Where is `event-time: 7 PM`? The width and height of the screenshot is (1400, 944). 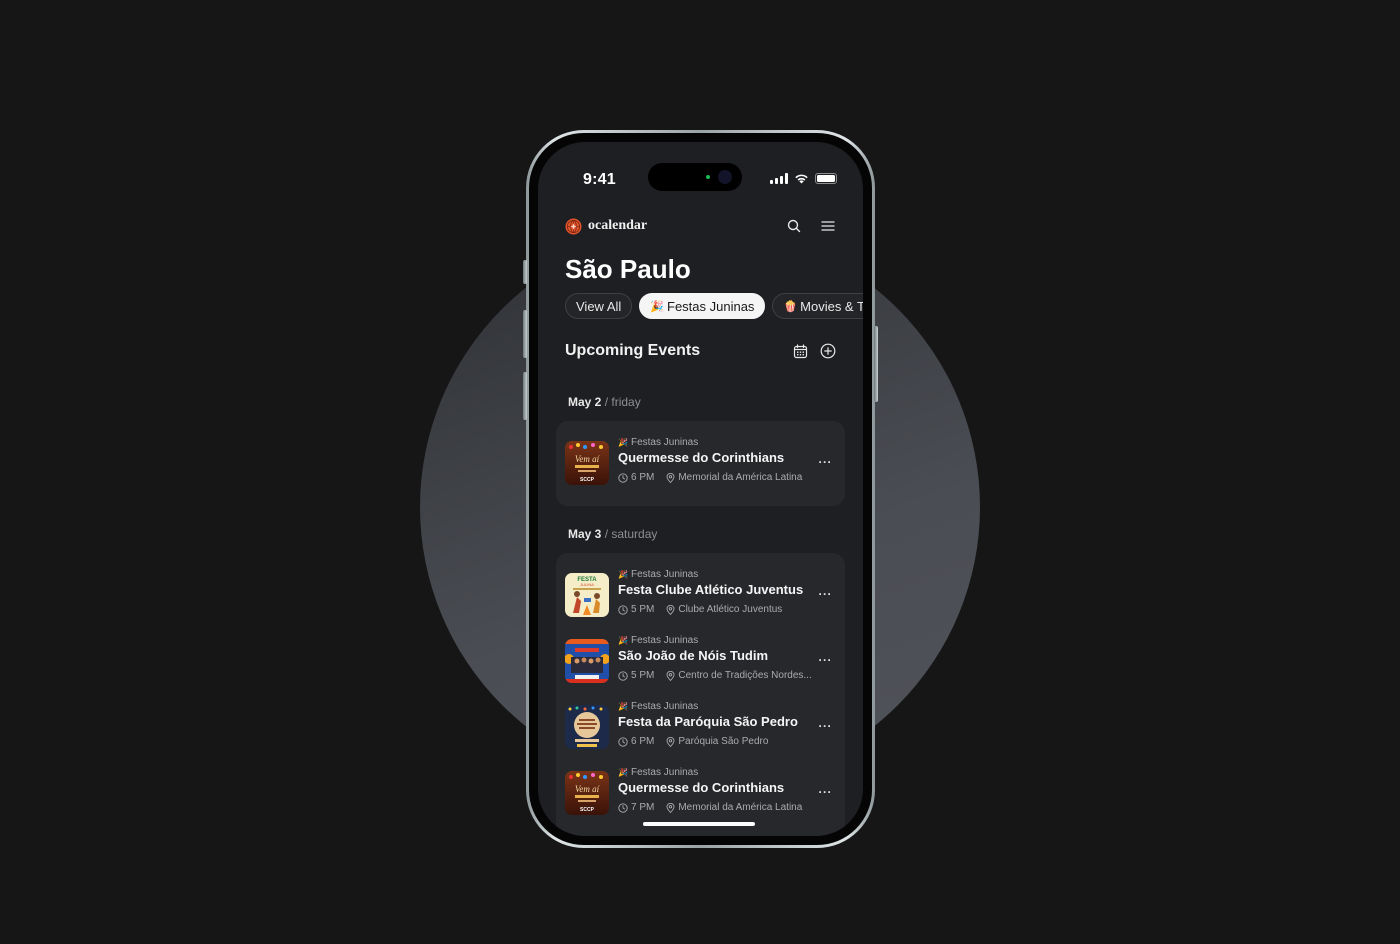
event-time: 7 PM is located at coordinates (643, 807).